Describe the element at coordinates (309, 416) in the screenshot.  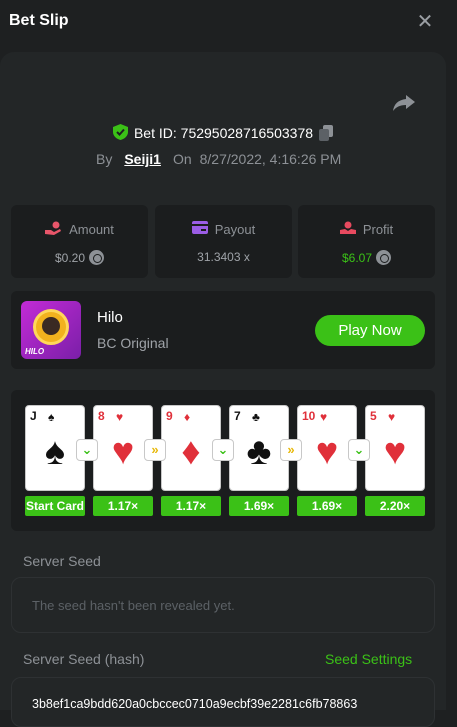
I see `card-rank: 10` at that location.